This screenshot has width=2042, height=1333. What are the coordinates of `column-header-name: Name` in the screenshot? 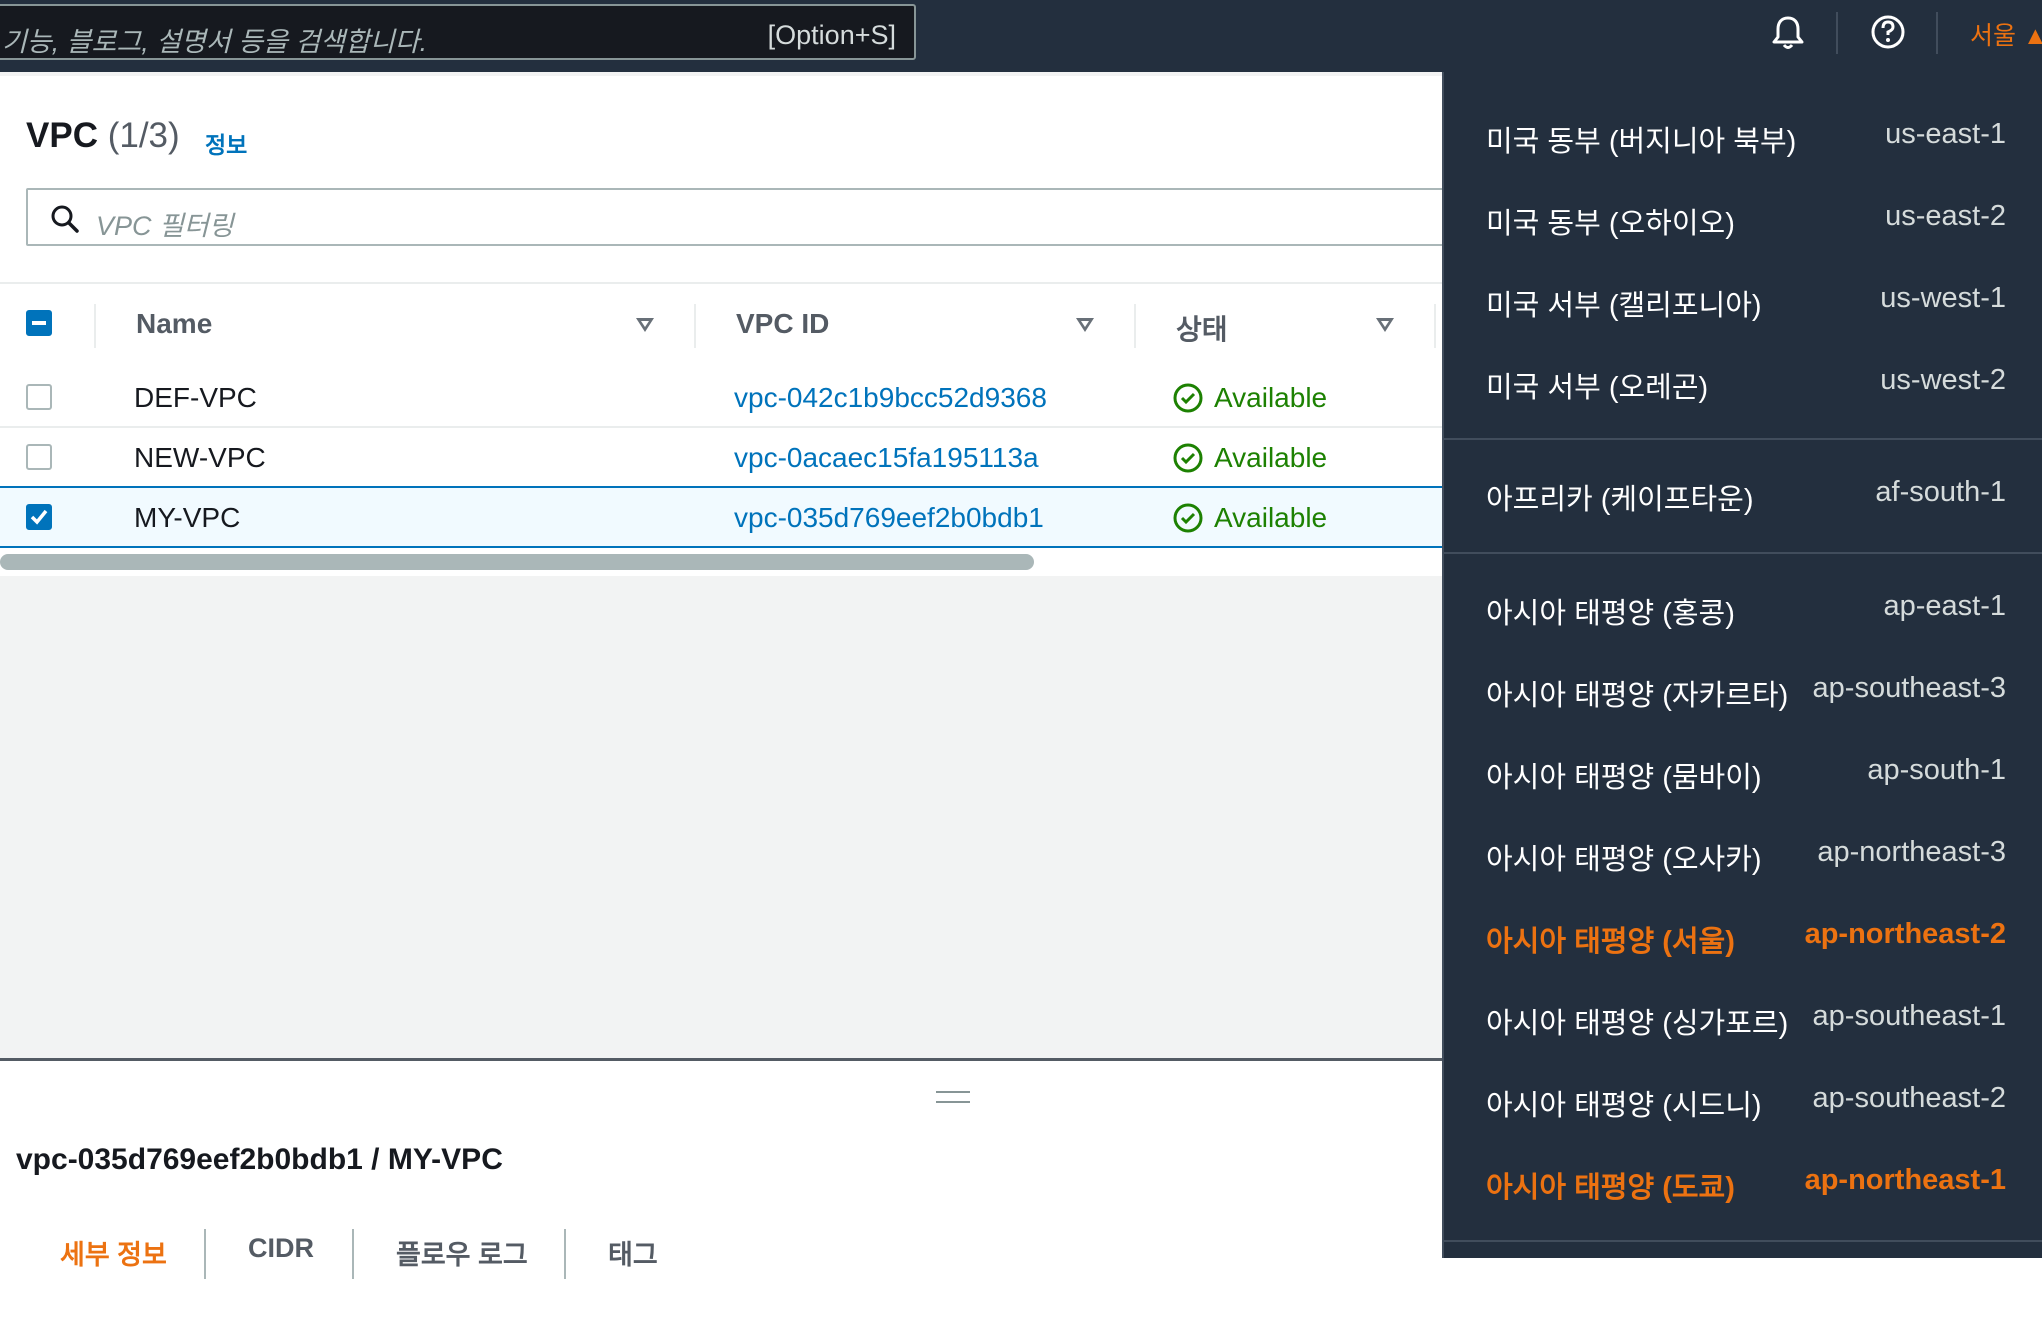 It's located at (174, 324).